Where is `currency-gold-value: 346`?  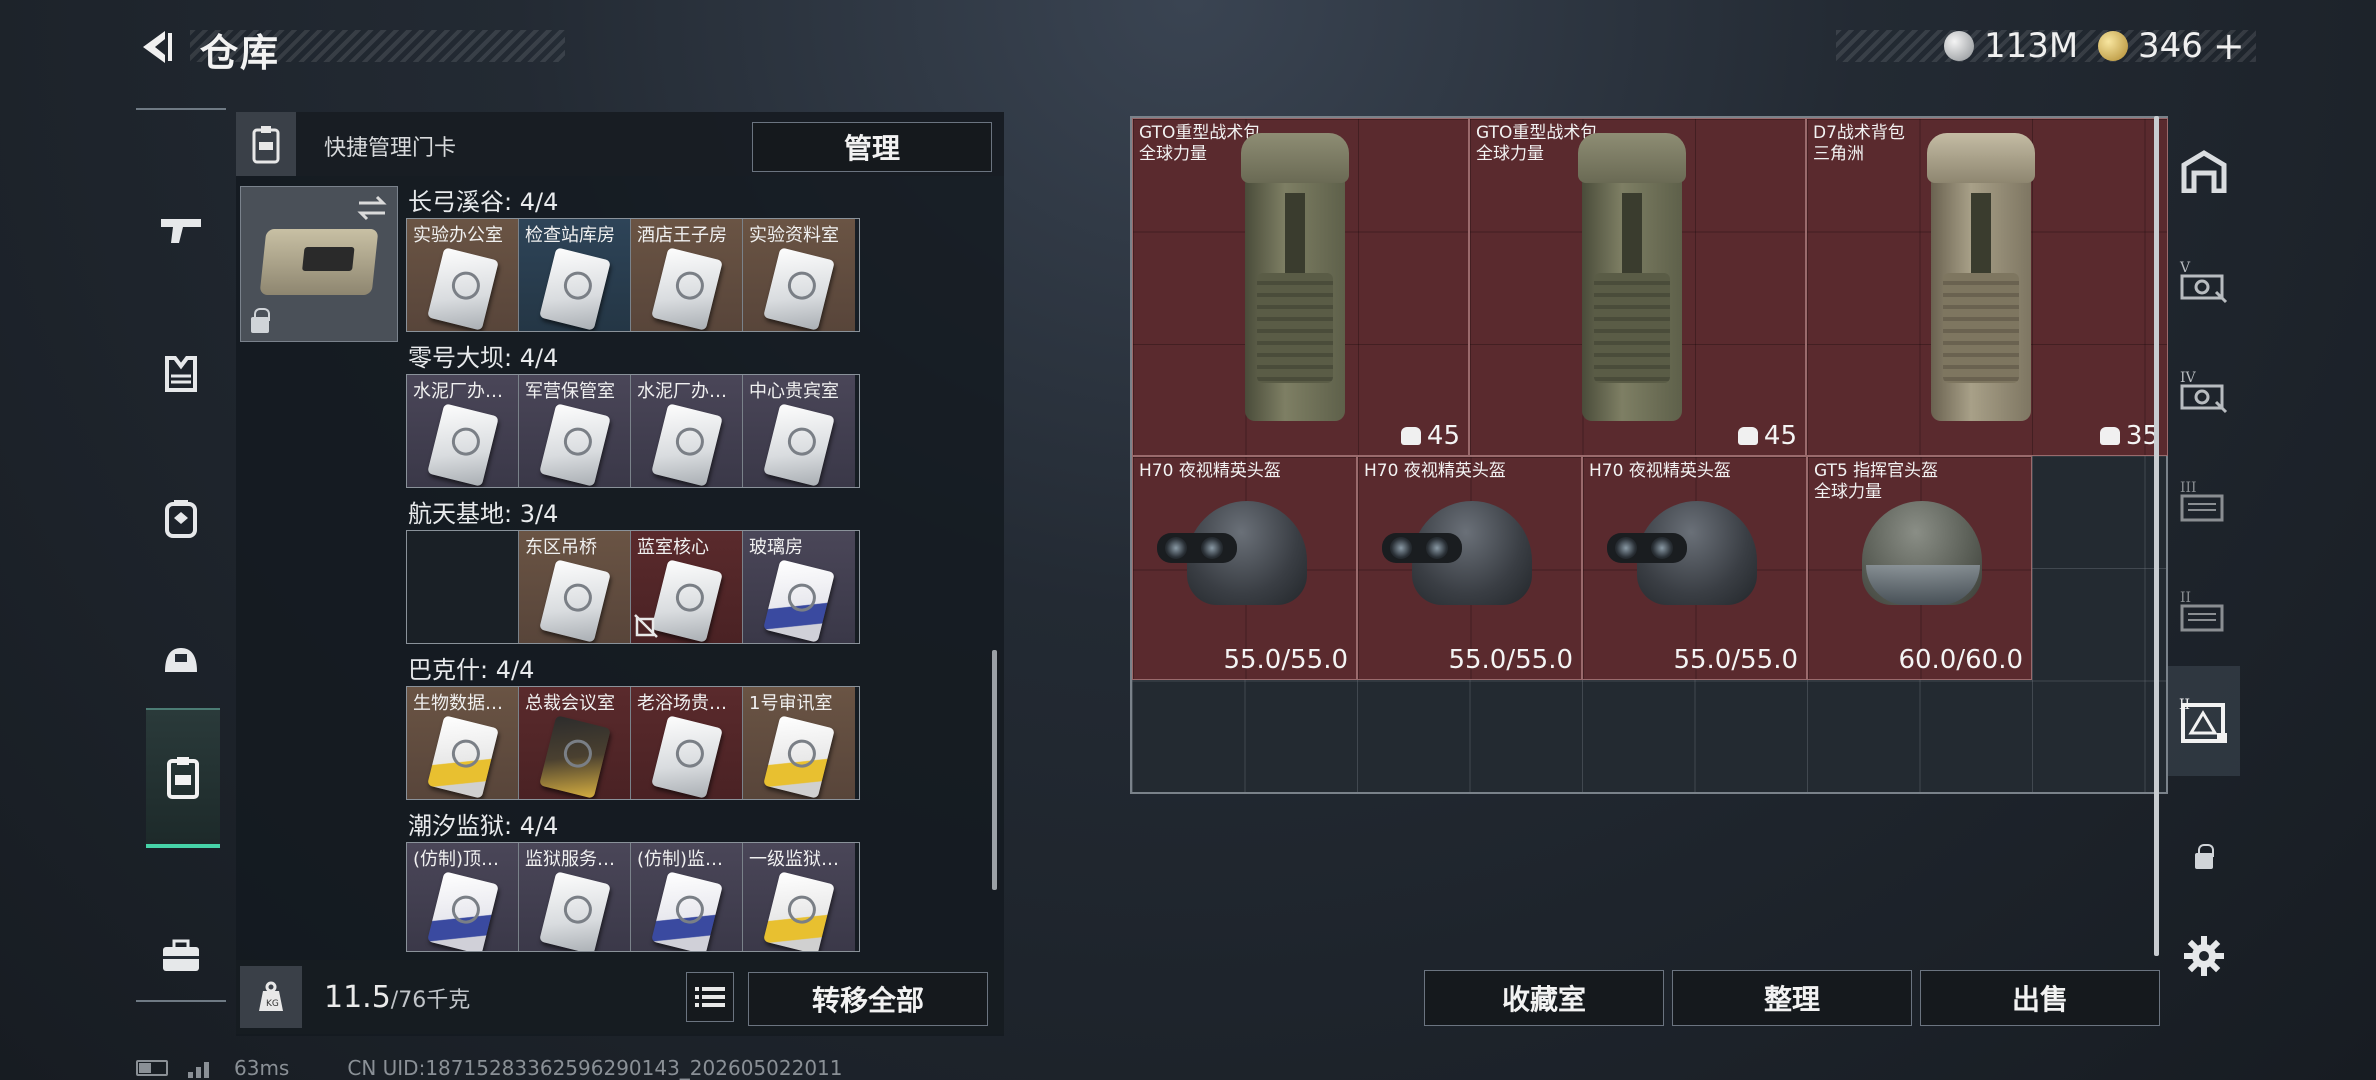
currency-gold-value: 346 is located at coordinates (2170, 46).